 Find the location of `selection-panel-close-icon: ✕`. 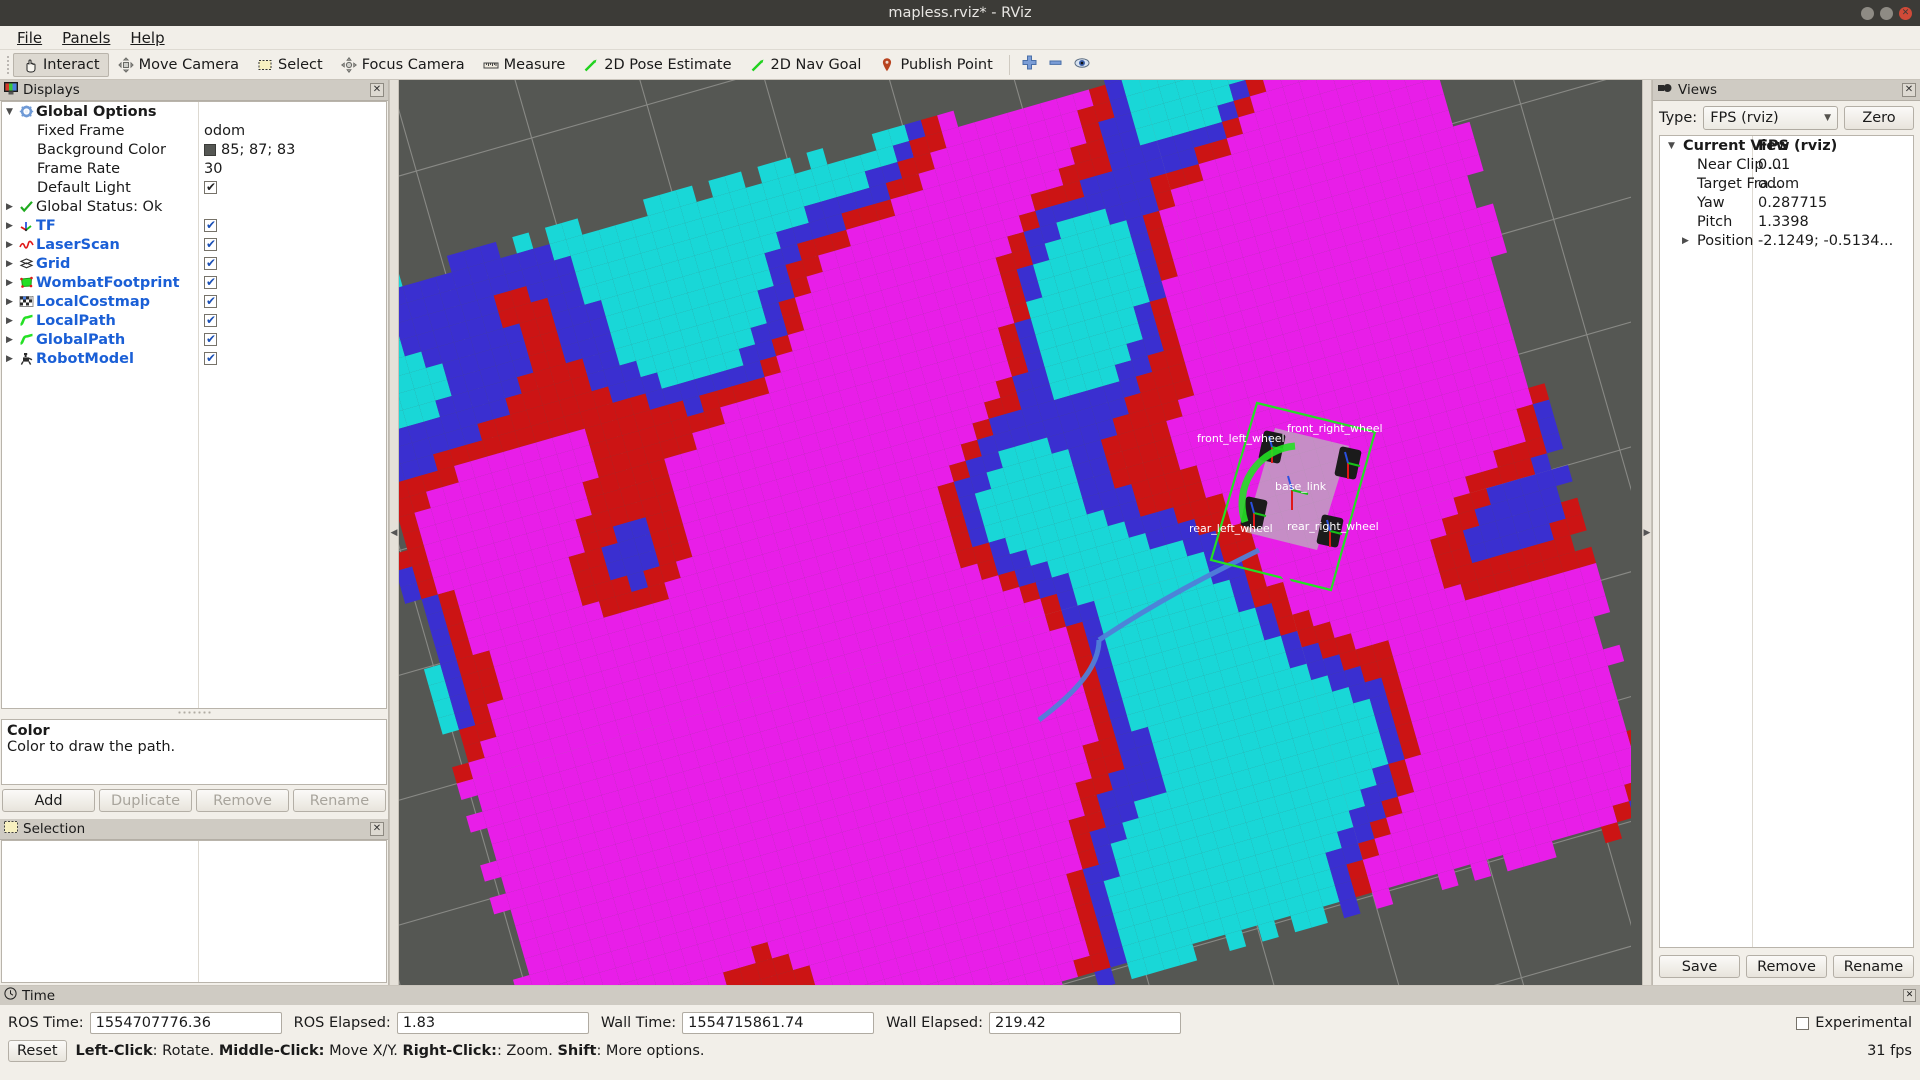

selection-panel-close-icon: ✕ is located at coordinates (377, 829).